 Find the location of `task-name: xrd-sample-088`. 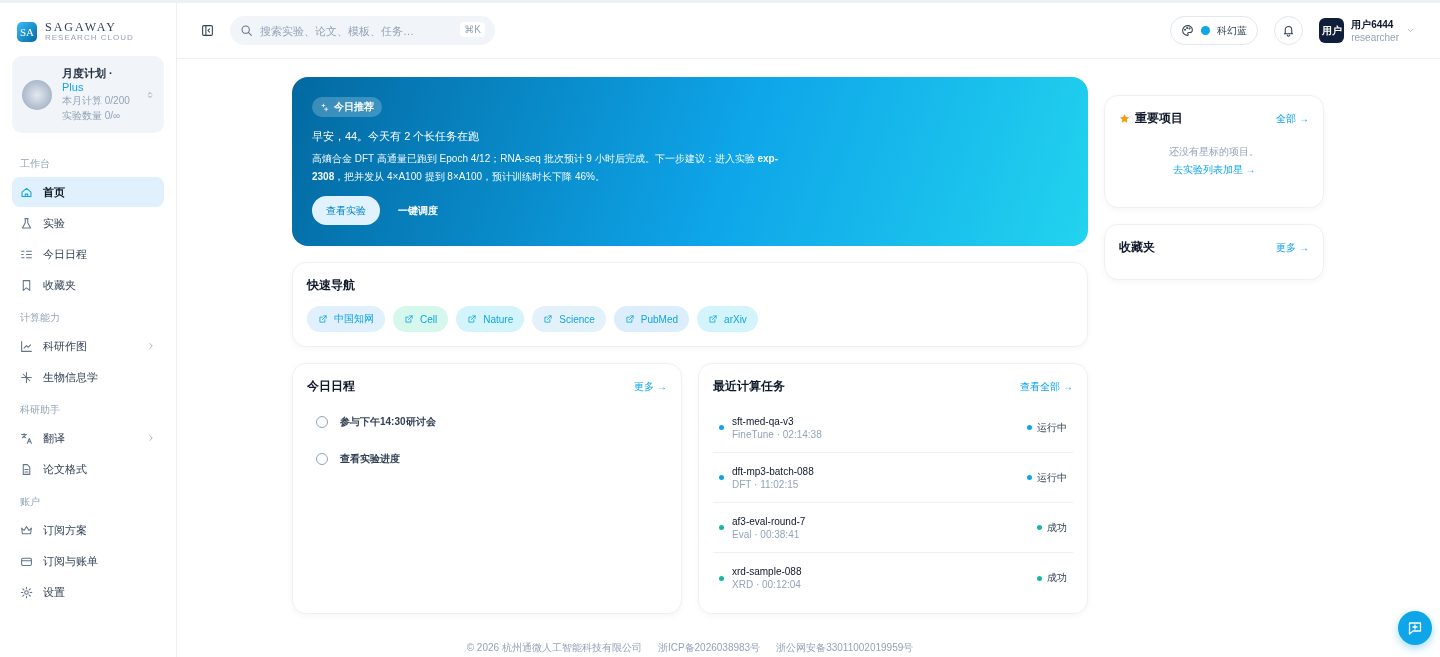

task-name: xrd-sample-088 is located at coordinates (767, 571).